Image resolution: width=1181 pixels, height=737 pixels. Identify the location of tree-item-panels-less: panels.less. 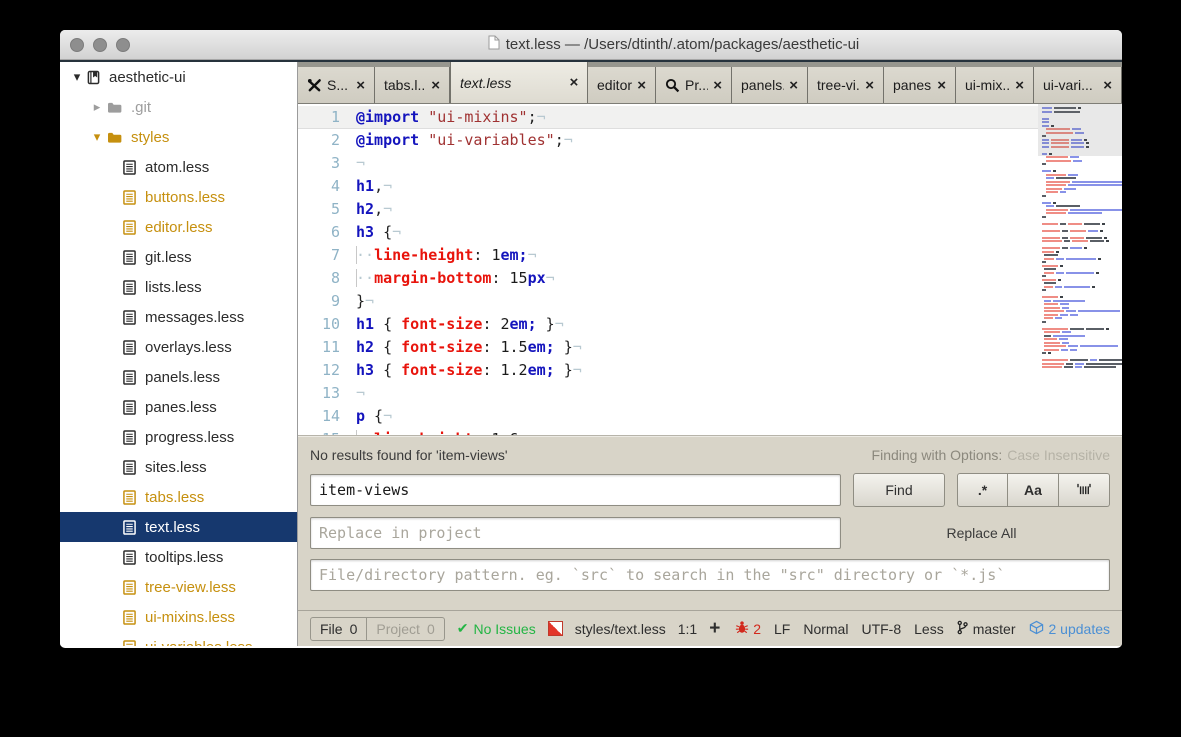
(178, 377).